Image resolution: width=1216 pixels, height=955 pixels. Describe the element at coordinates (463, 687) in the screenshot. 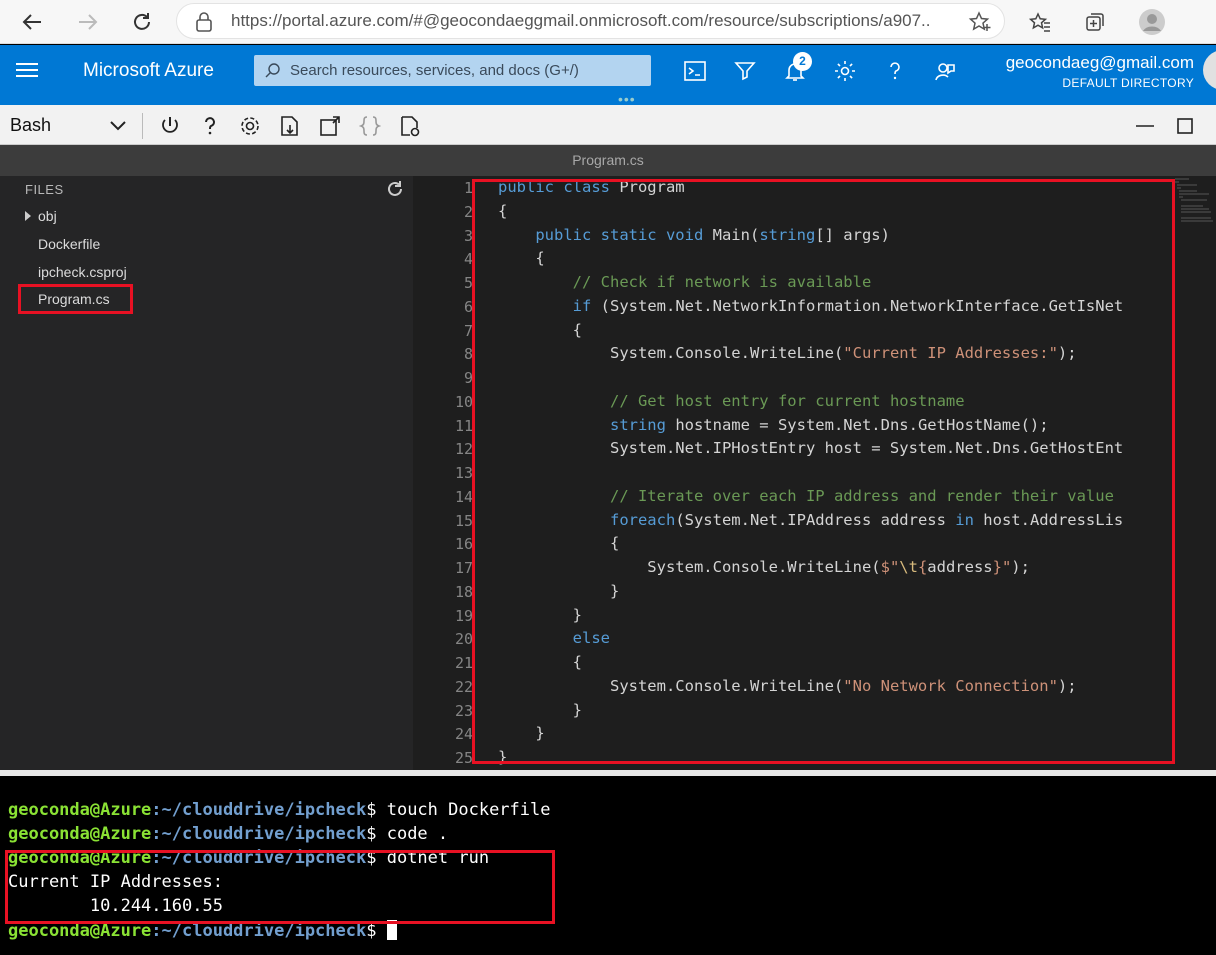

I see `line-number: 22` at that location.